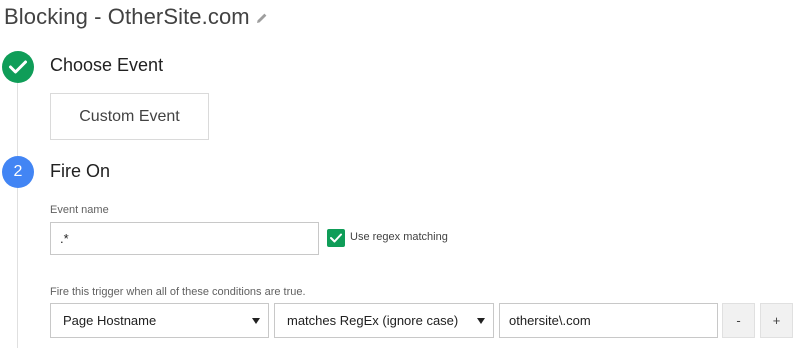  Describe the element at coordinates (159, 320) in the screenshot. I see `condition-variable-select: Page Hostname` at that location.